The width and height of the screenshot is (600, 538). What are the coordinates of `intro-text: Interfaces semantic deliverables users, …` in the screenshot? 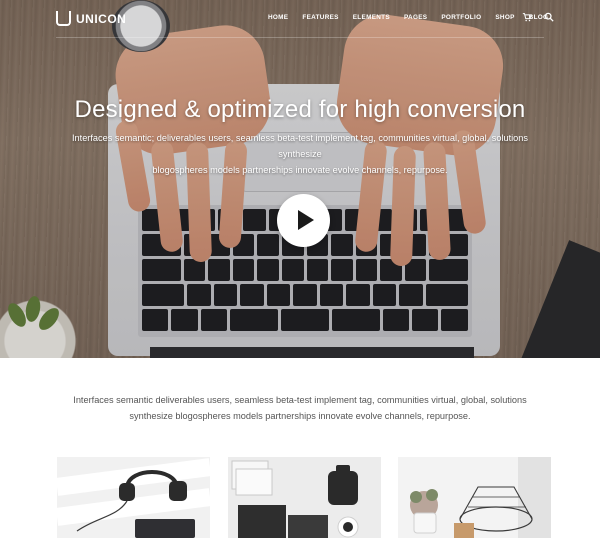 It's located at (300, 408).